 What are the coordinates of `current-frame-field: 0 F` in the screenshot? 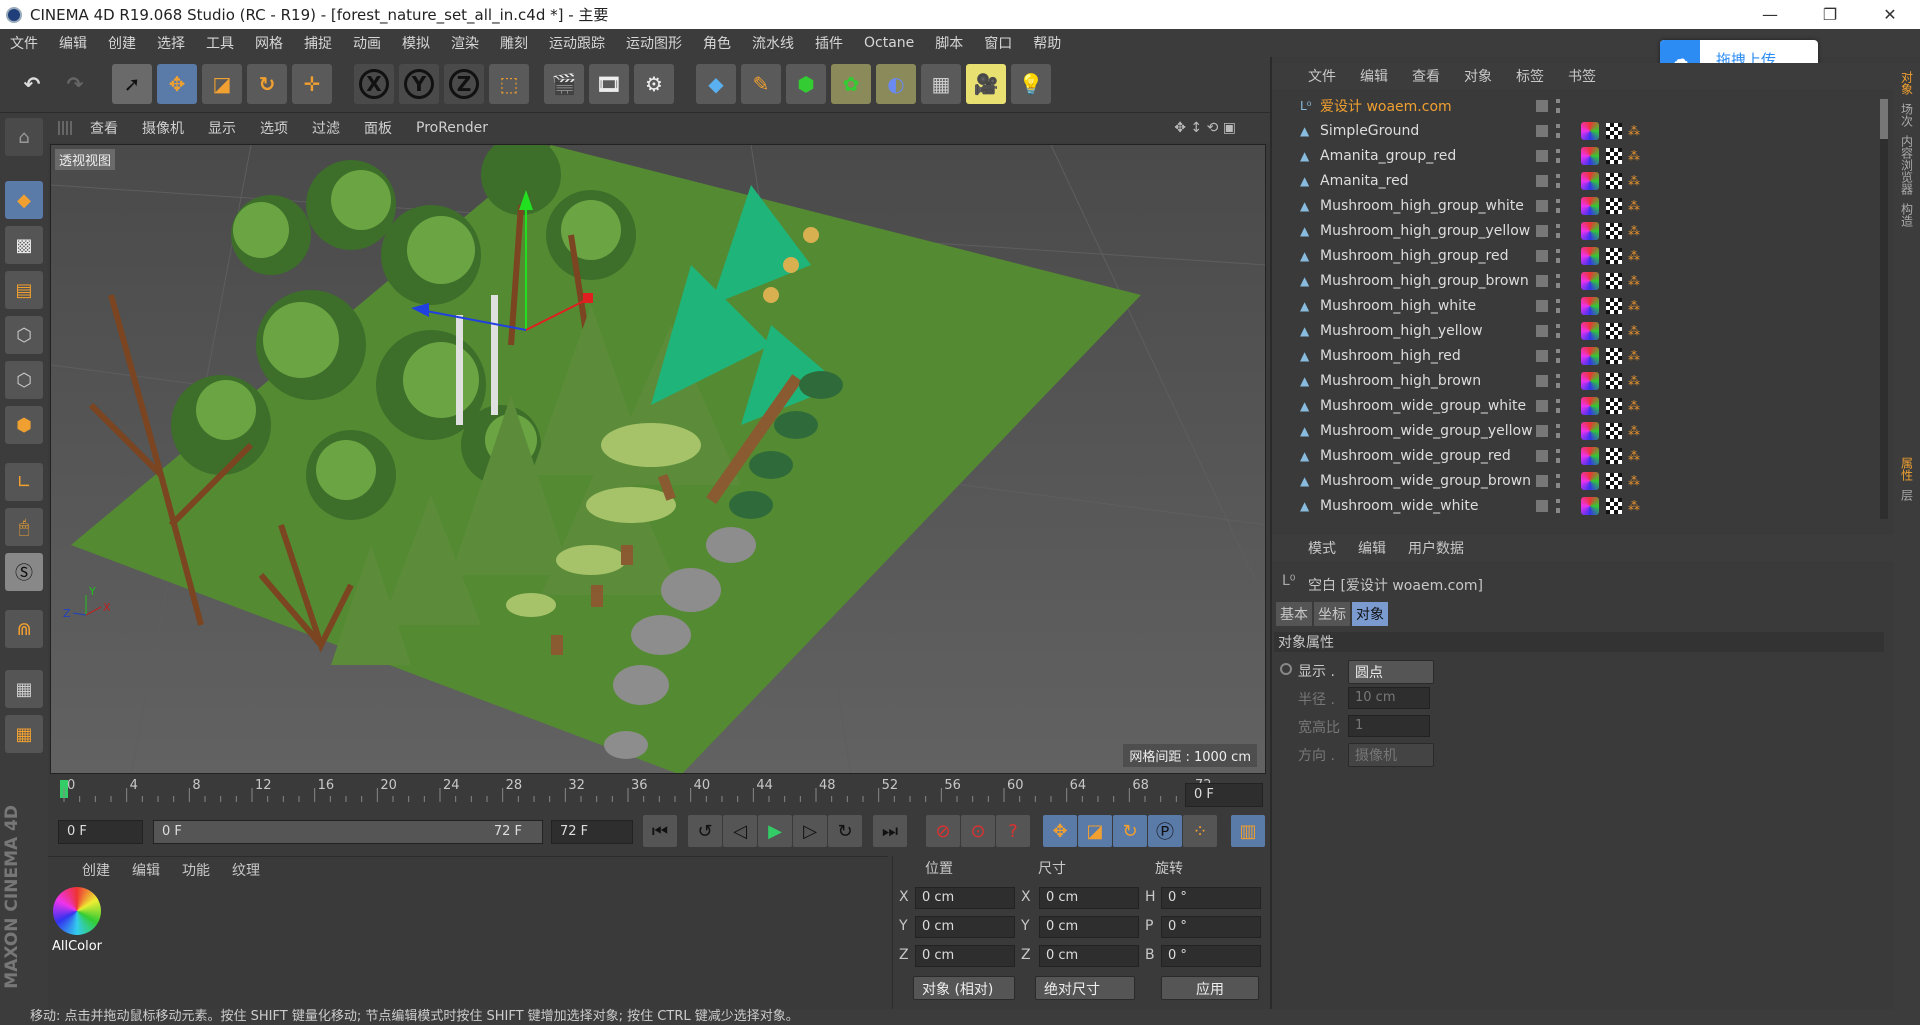 It's located at (100, 832).